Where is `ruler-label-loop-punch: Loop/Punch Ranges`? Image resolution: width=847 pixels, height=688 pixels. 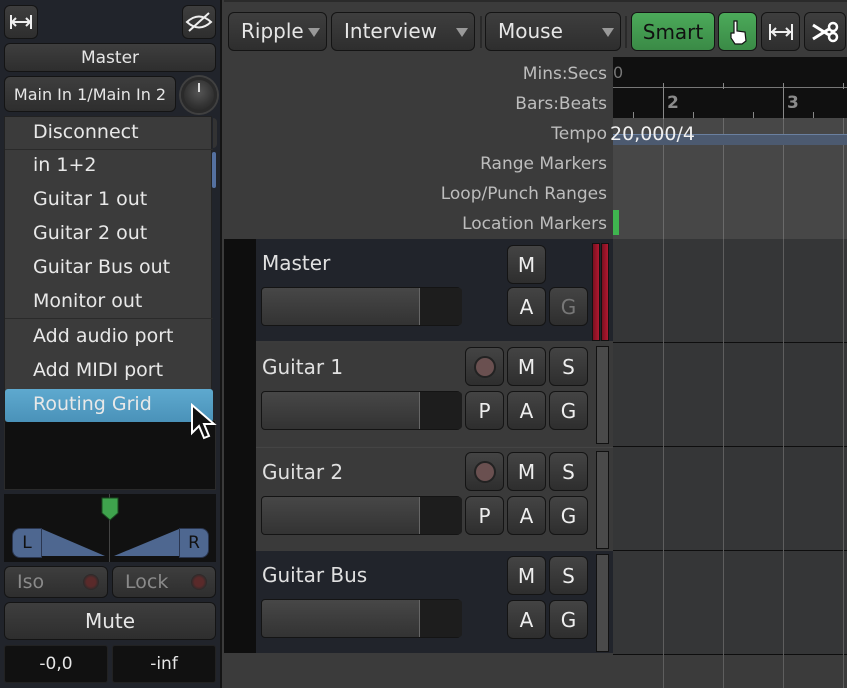 ruler-label-loop-punch: Loop/Punch Ranges is located at coordinates (524, 194).